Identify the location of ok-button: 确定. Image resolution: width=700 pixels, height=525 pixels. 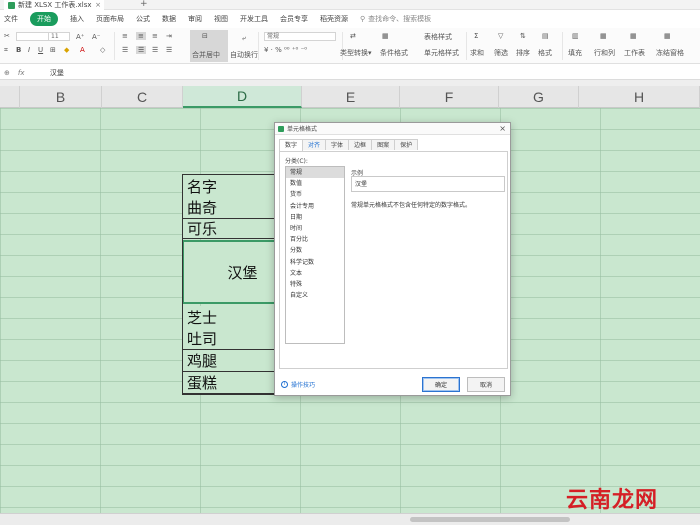
(441, 384).